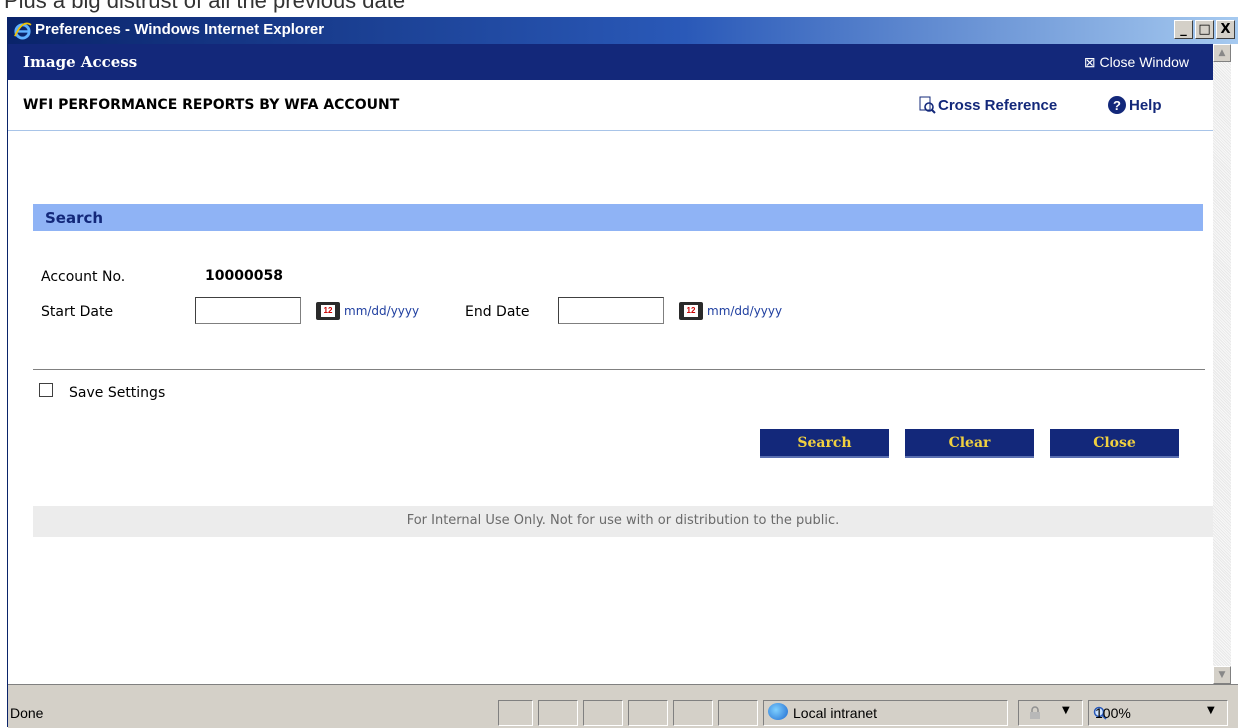 The width and height of the screenshot is (1238, 728). I want to click on globe-icon, so click(778, 711).